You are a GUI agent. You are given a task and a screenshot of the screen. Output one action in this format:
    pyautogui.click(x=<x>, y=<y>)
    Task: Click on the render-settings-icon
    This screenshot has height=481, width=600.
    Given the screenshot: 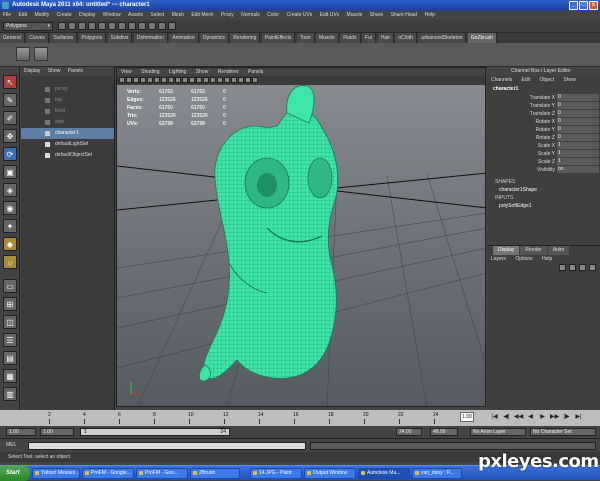 What is the action you would take?
    pyautogui.click(x=172, y=26)
    